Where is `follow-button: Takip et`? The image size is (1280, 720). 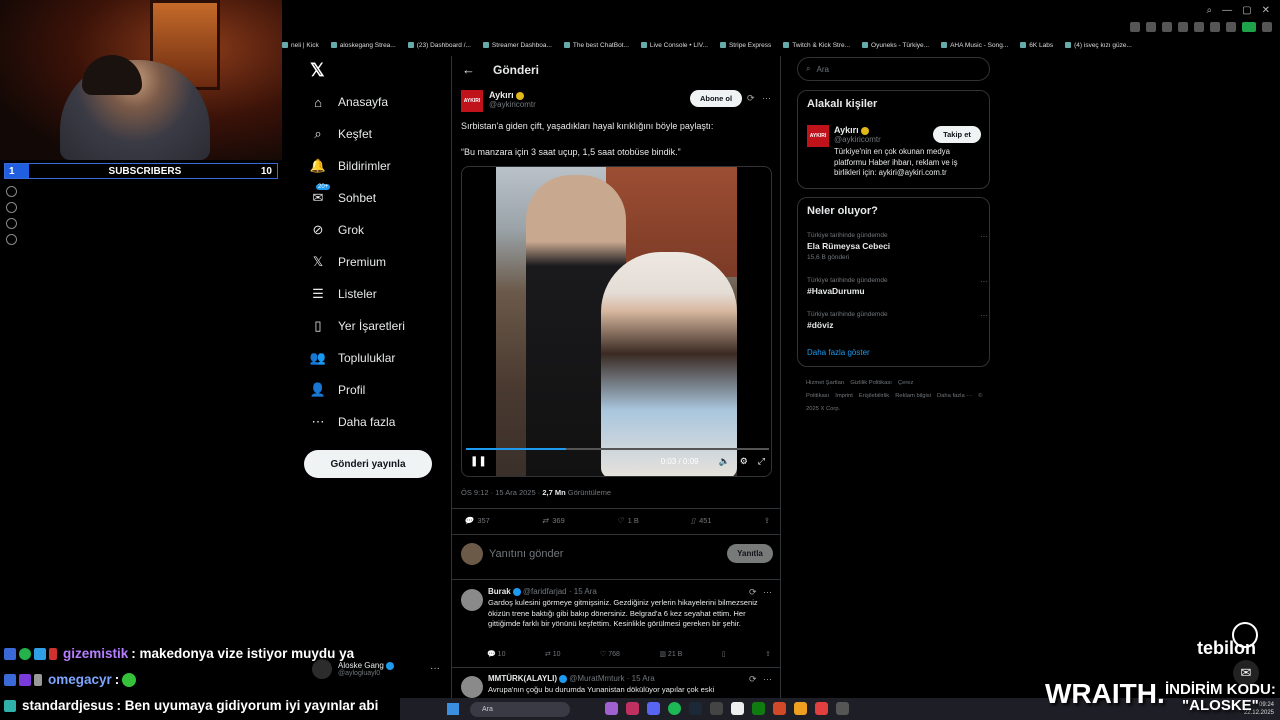 follow-button: Takip et is located at coordinates (957, 134).